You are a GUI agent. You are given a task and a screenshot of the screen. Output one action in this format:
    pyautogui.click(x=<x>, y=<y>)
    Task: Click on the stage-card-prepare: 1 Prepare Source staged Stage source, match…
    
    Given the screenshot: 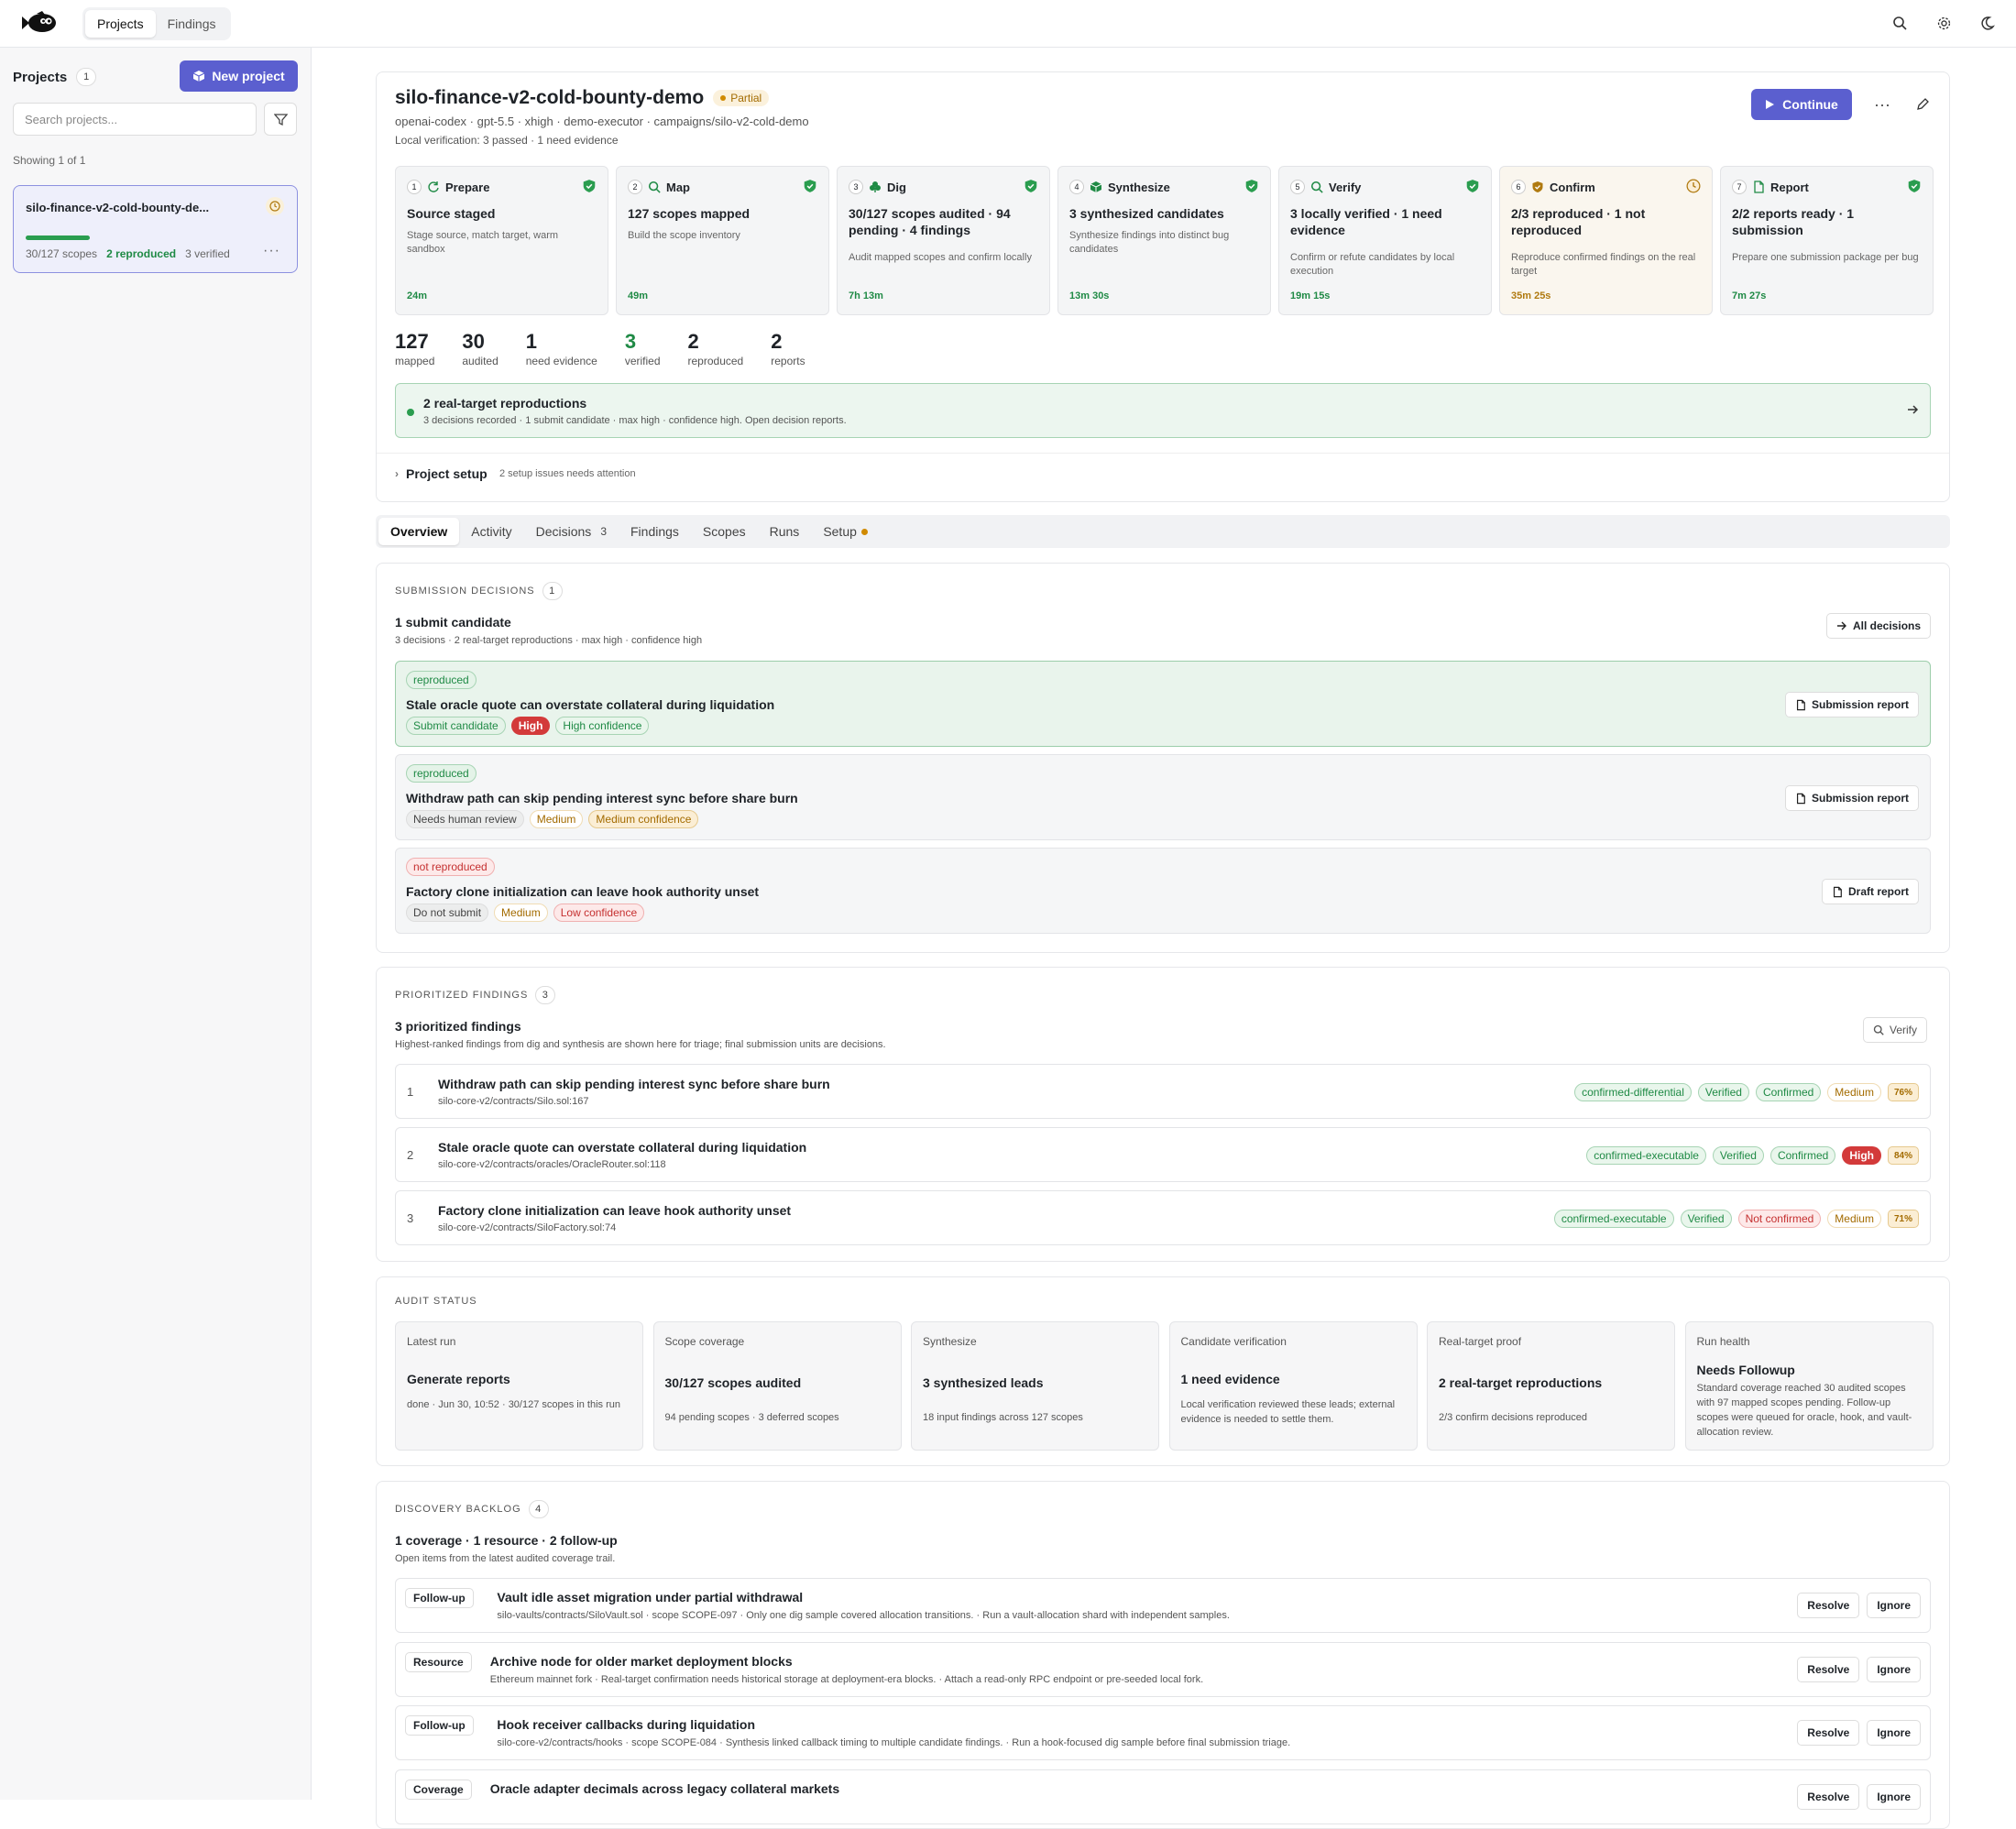 What is the action you would take?
    pyautogui.click(x=501, y=240)
    